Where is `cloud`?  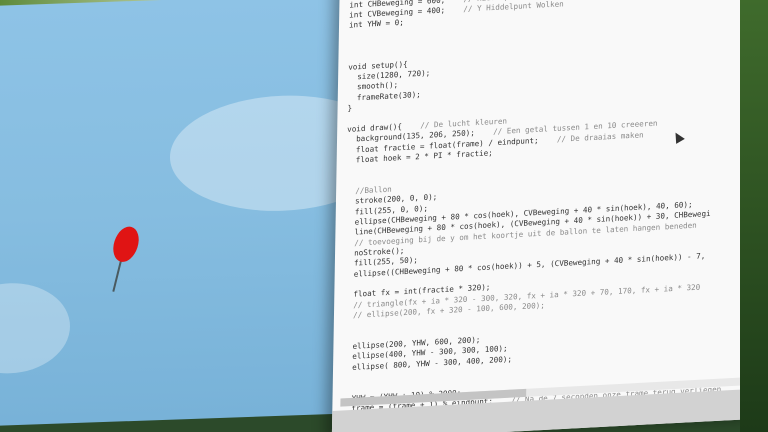
cloud is located at coordinates (35, 328).